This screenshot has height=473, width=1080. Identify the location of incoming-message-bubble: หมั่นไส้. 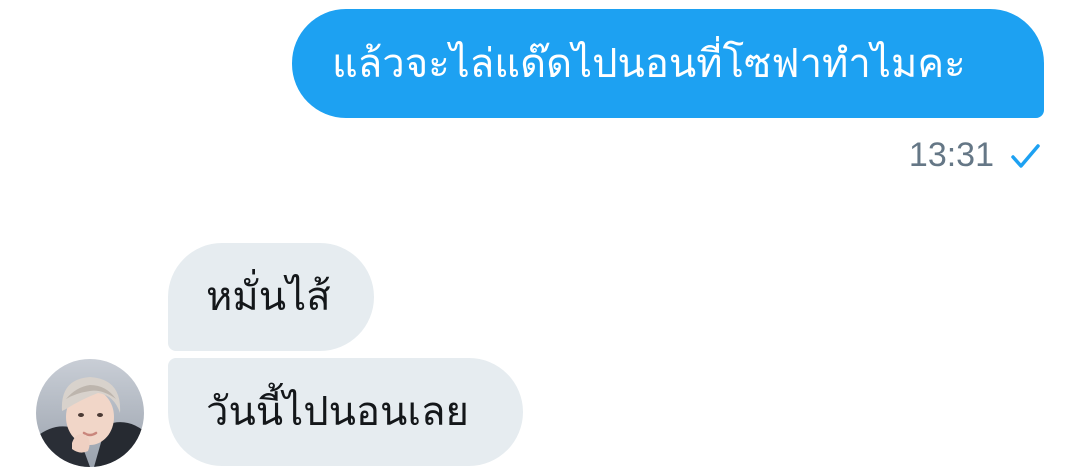
(271, 297).